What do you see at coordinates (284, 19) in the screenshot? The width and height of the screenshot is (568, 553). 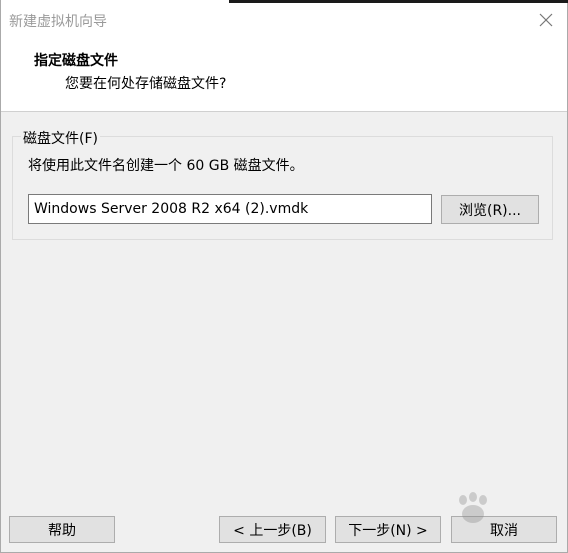 I see `title-bar: 新建虚拟机向导` at bounding box center [284, 19].